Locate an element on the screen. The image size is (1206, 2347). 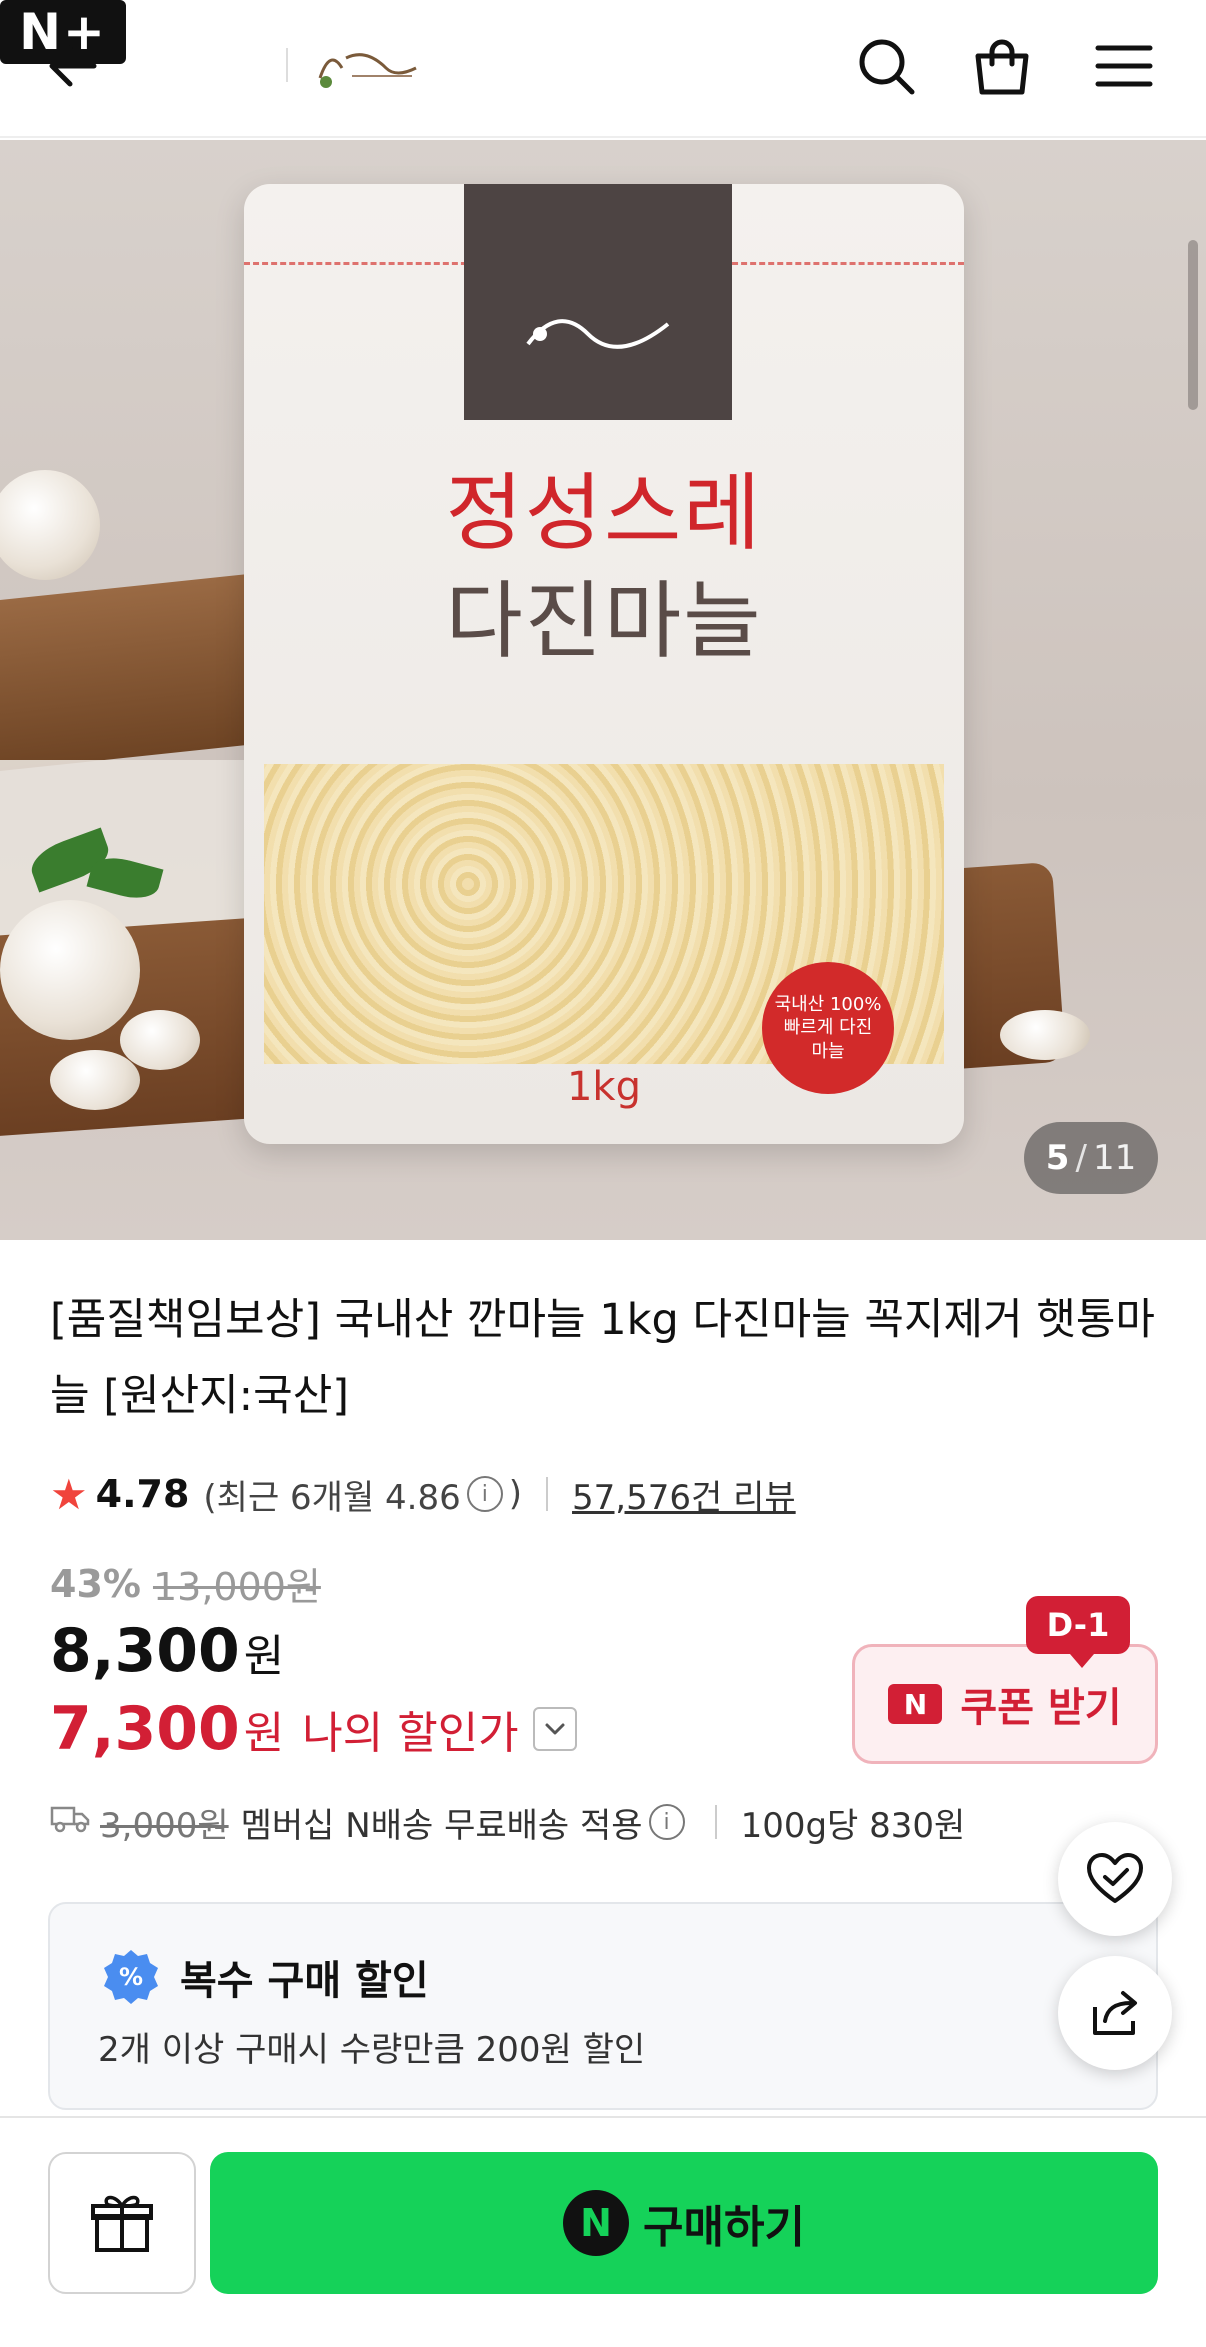
multi-purchase-card: % 복수 구매 할인 2개 이상 구매시 수량만큼 200원 할인 is located at coordinates (603, 2006).